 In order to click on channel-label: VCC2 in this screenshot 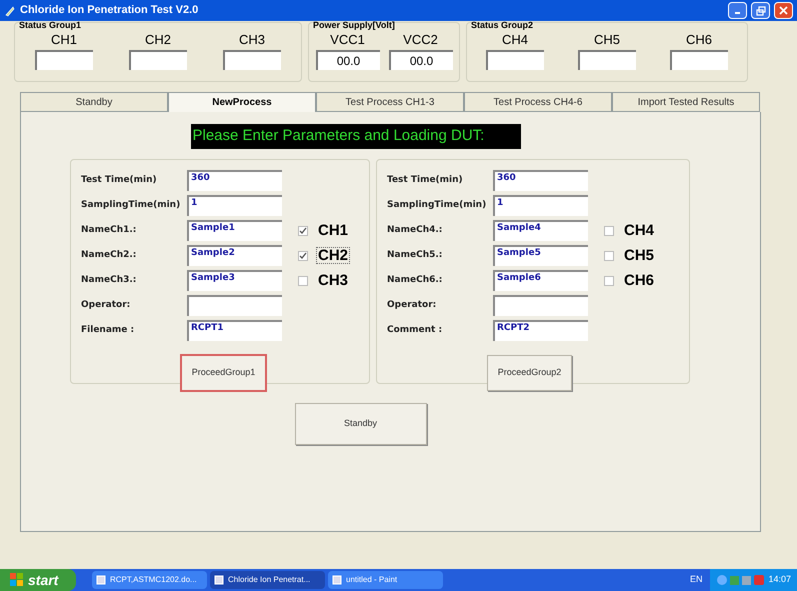, I will do `click(420, 40)`.